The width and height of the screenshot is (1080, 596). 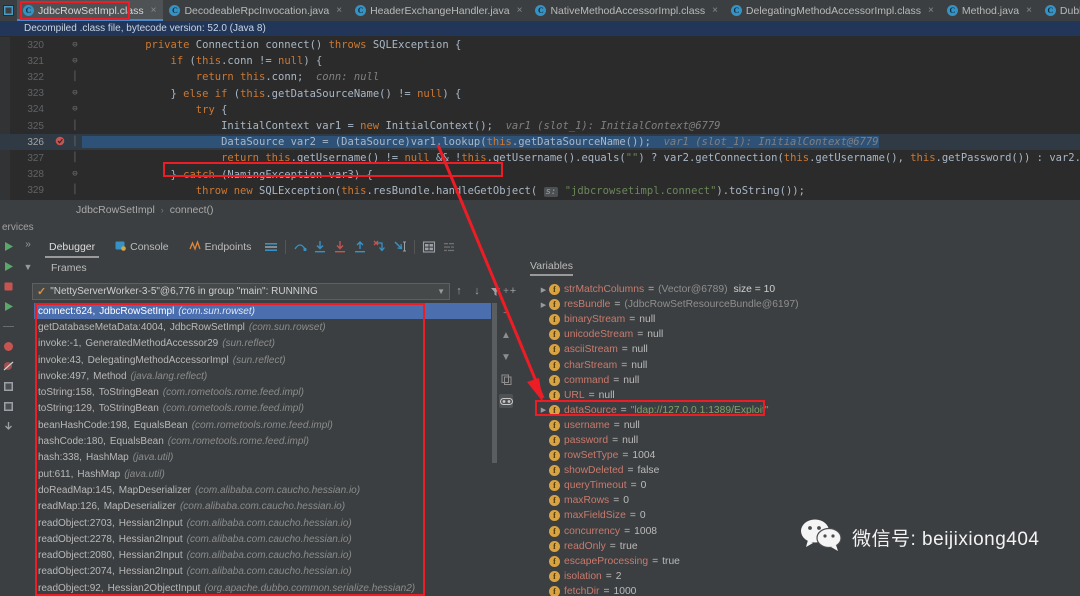 I want to click on remove-watch-icon: −, so click(x=506, y=313).